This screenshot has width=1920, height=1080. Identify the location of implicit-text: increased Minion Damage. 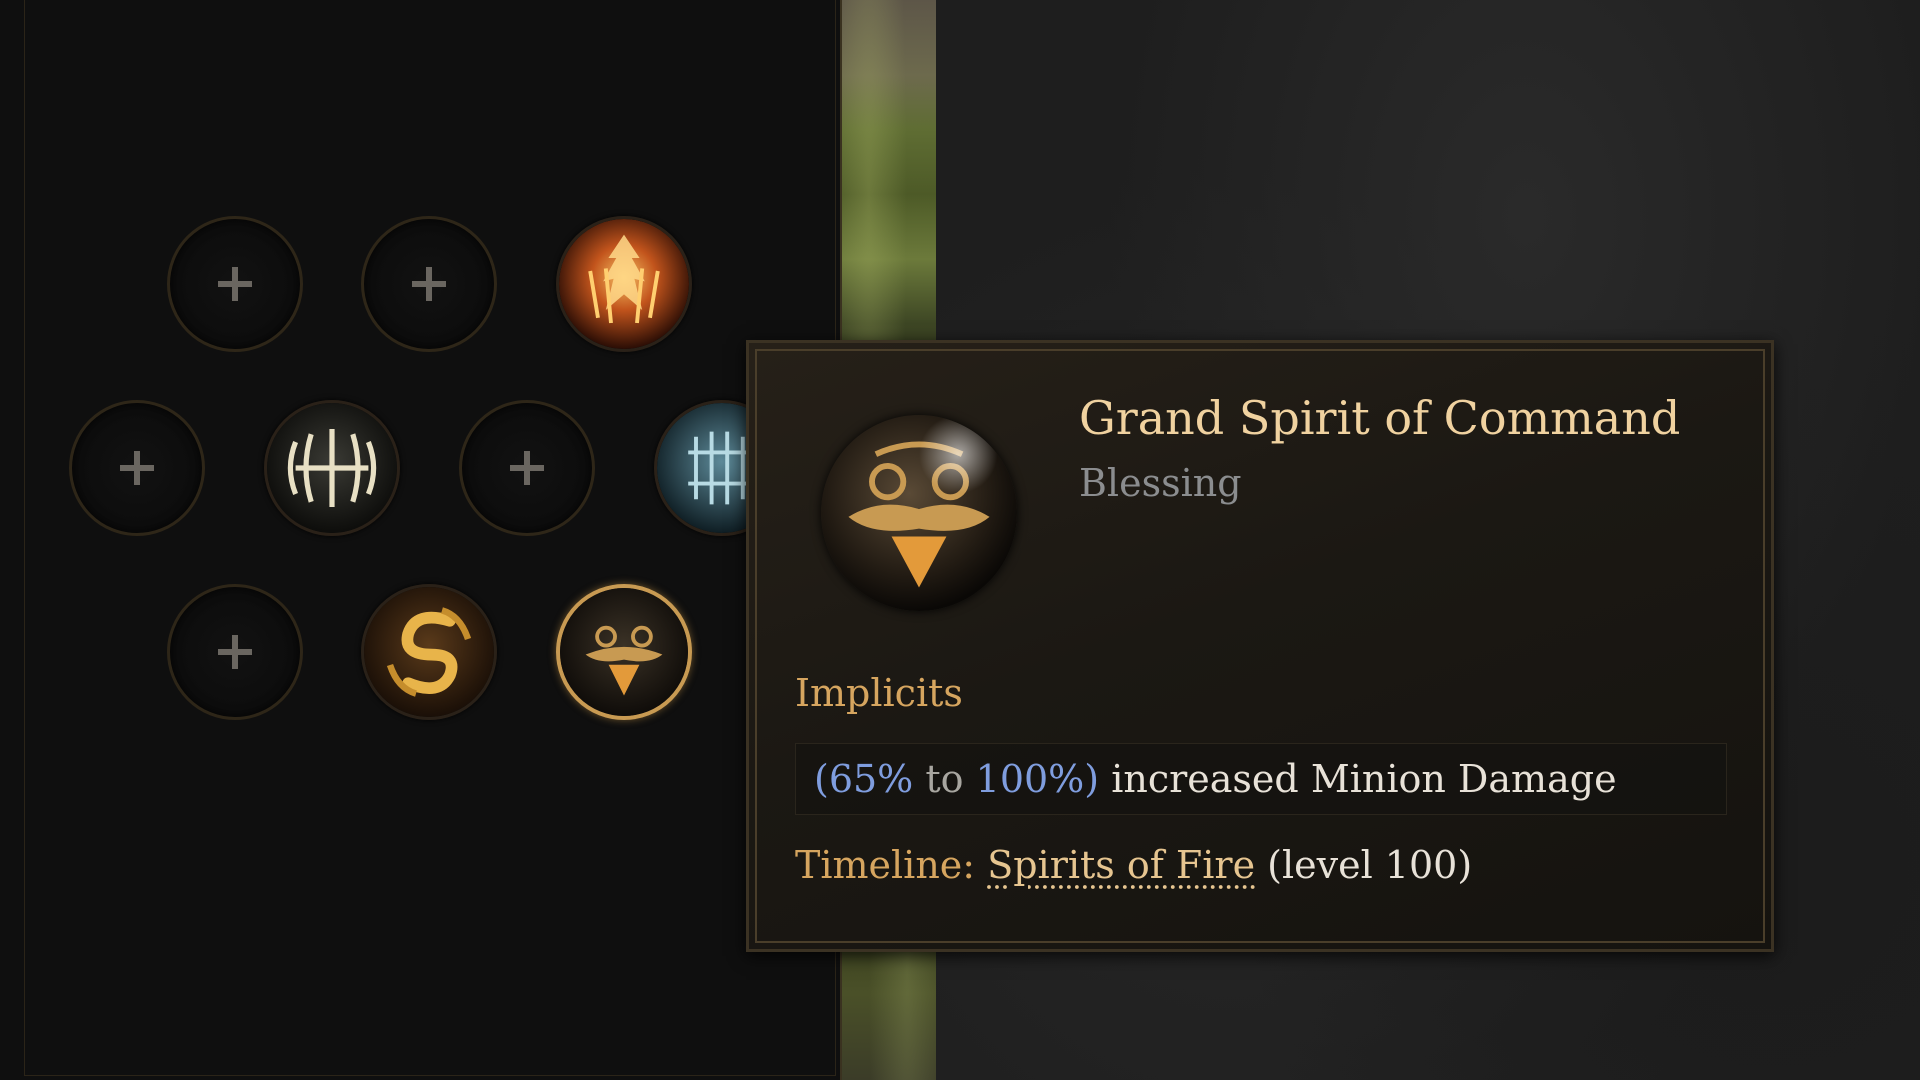
(1364, 779).